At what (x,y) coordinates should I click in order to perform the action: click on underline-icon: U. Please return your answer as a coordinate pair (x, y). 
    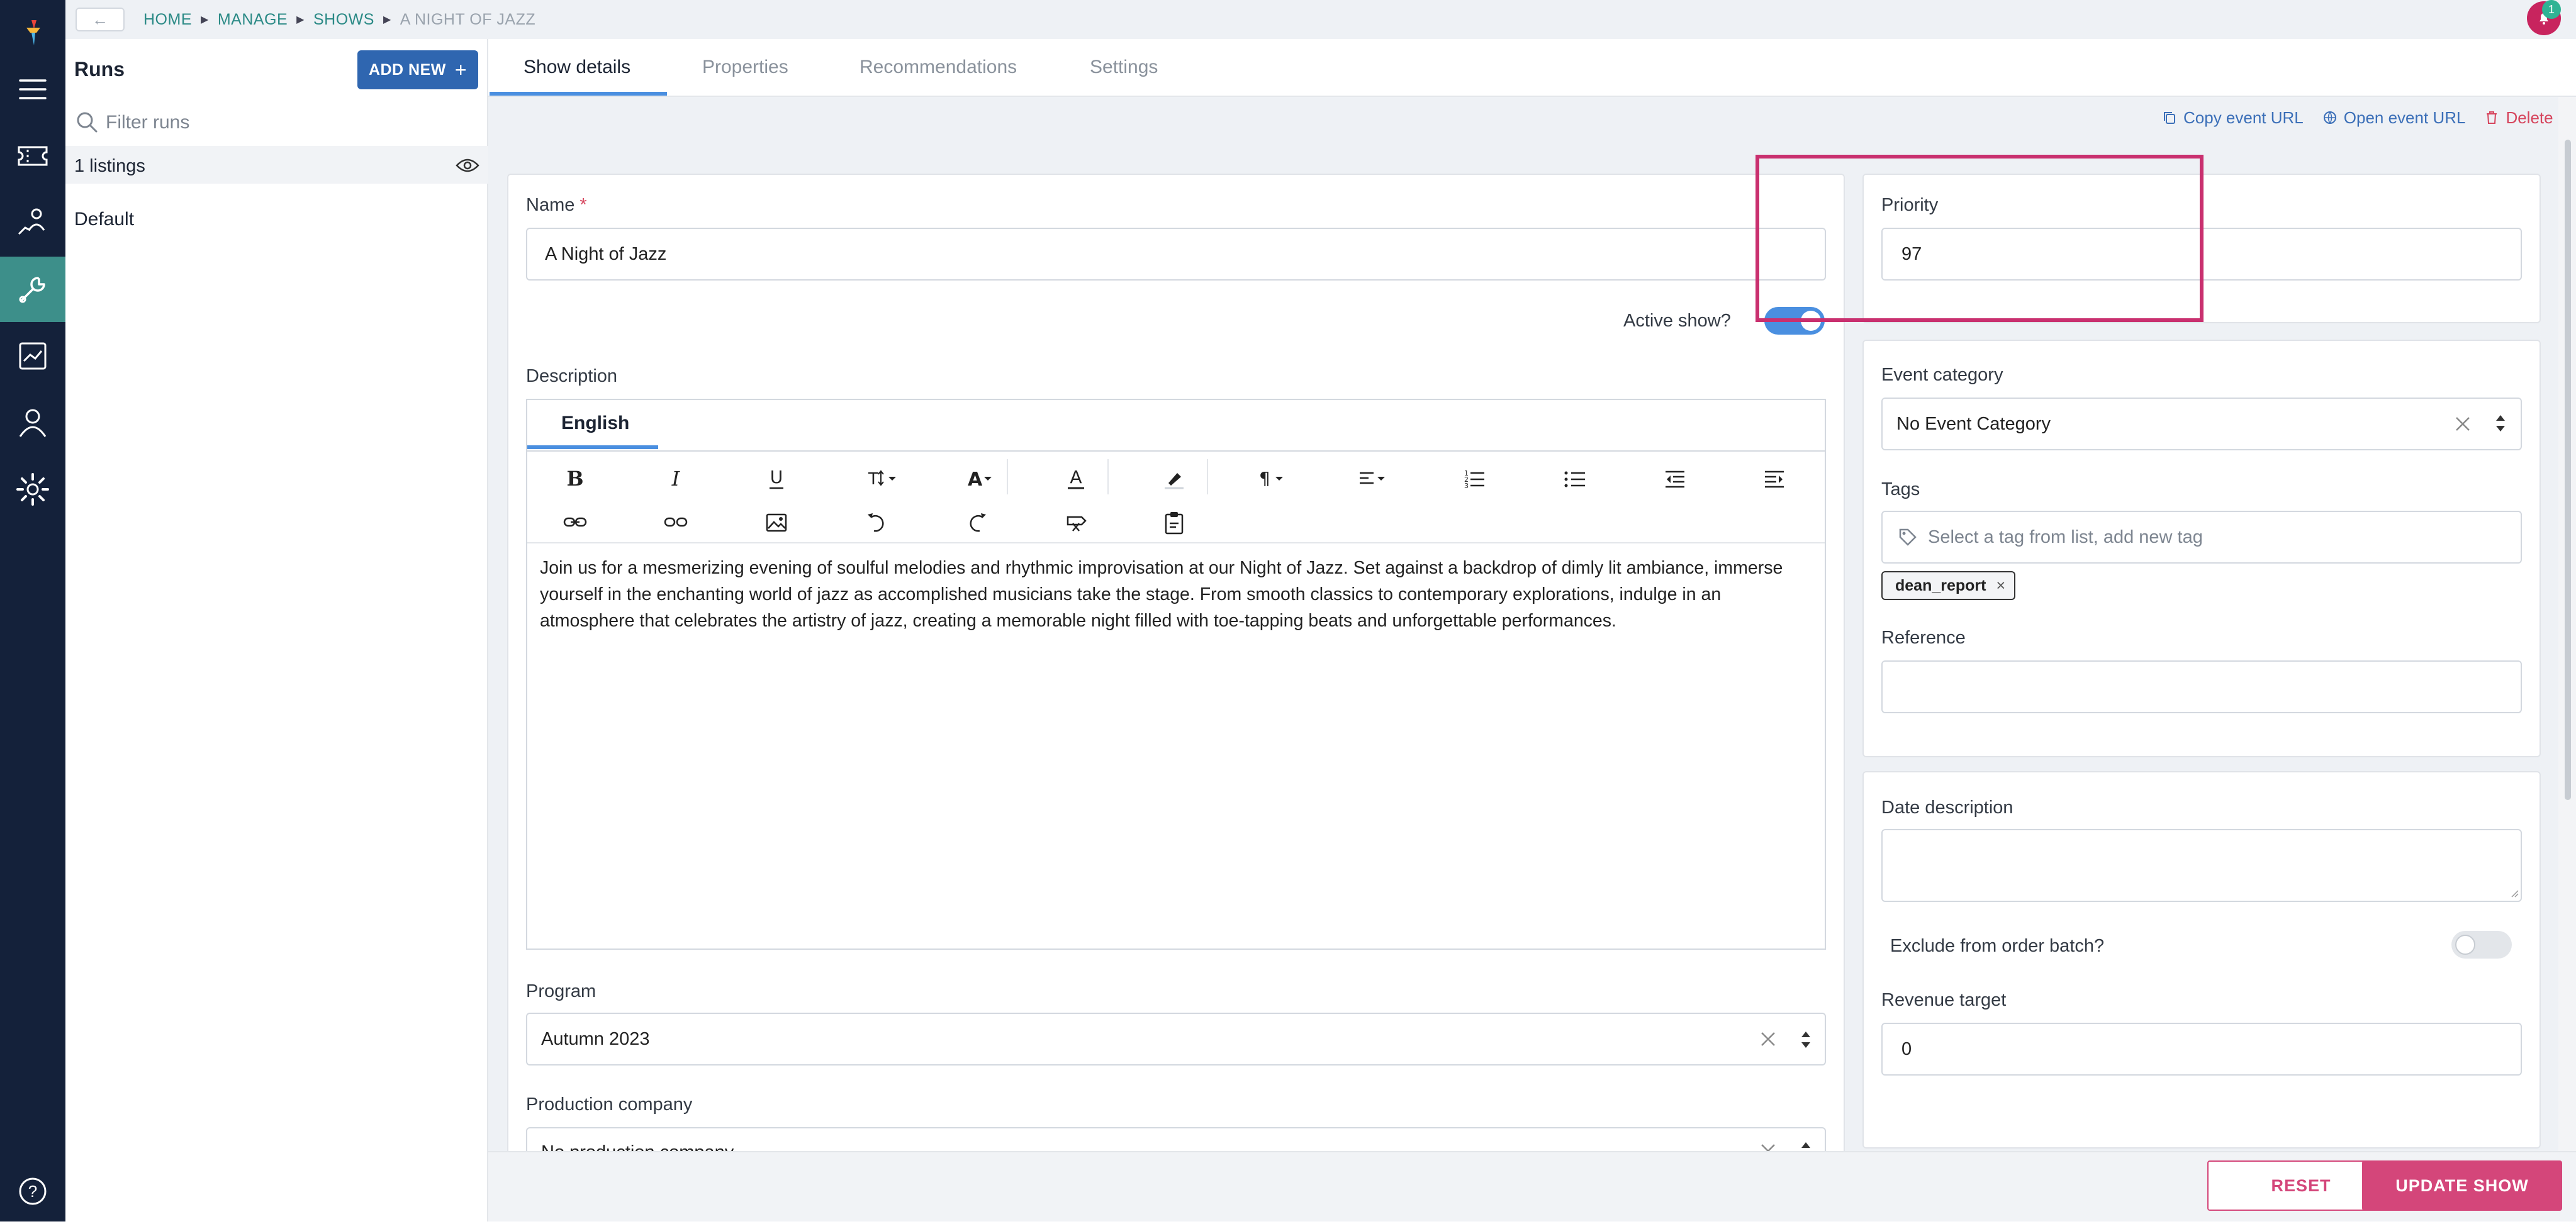
    Looking at the image, I should click on (776, 479).